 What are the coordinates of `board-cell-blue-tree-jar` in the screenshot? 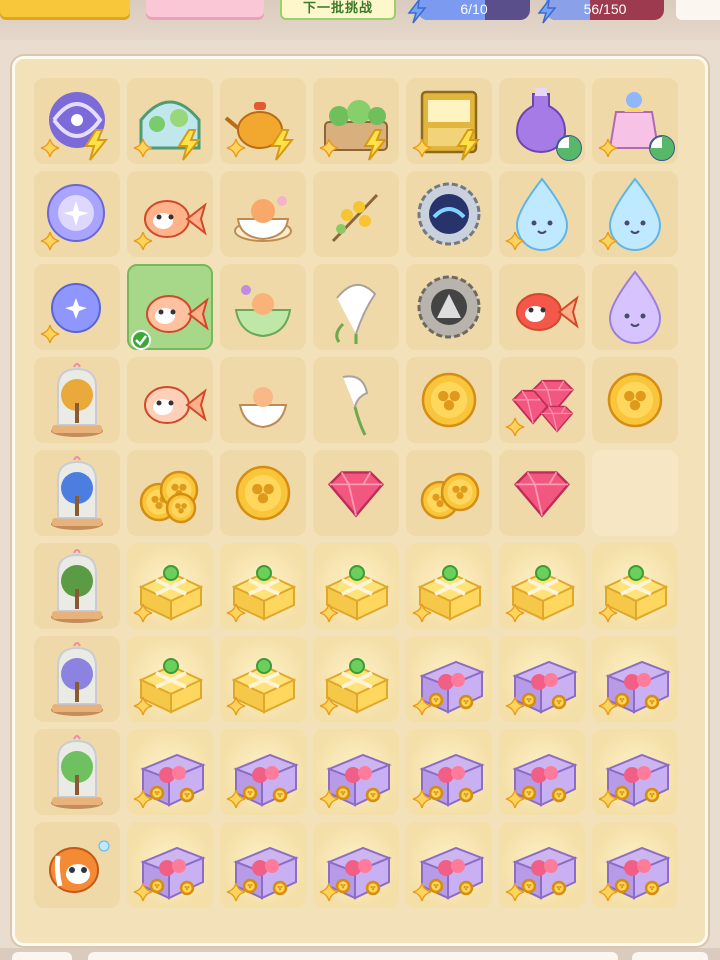 It's located at (77, 493).